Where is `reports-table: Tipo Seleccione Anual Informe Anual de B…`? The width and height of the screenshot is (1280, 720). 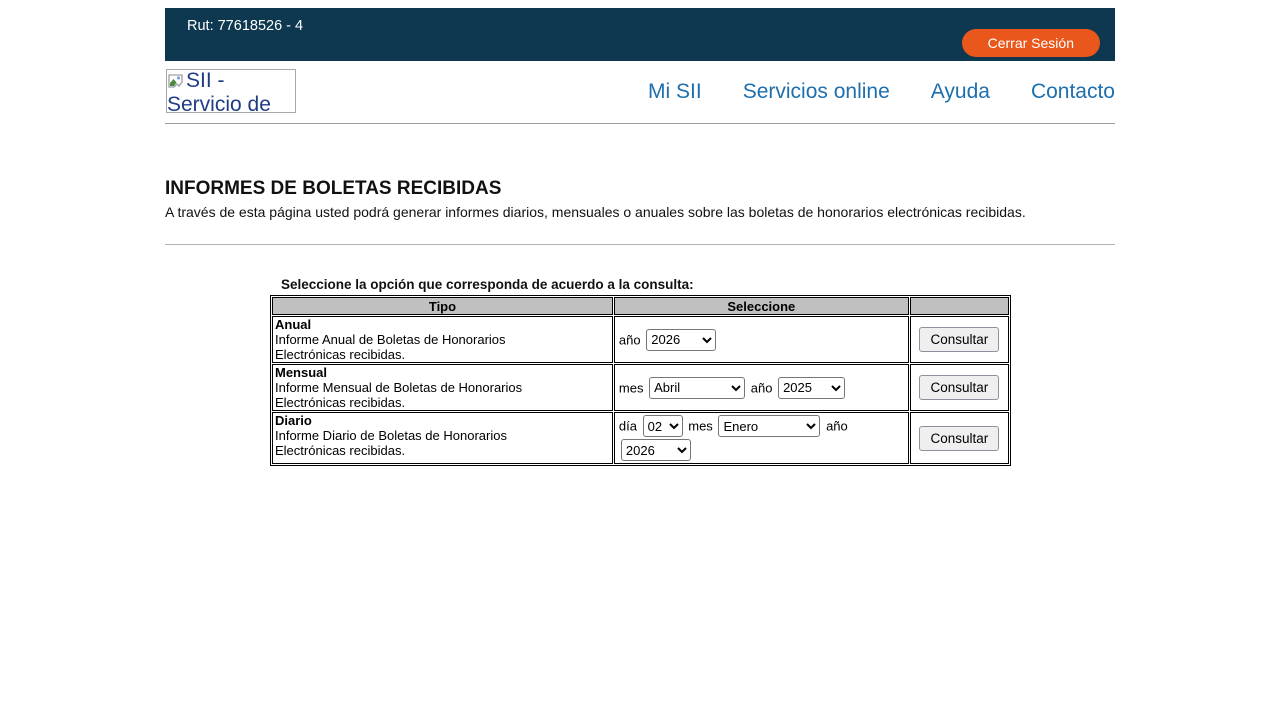
reports-table: Tipo Seleccione Anual Informe Anual de B… is located at coordinates (640, 380).